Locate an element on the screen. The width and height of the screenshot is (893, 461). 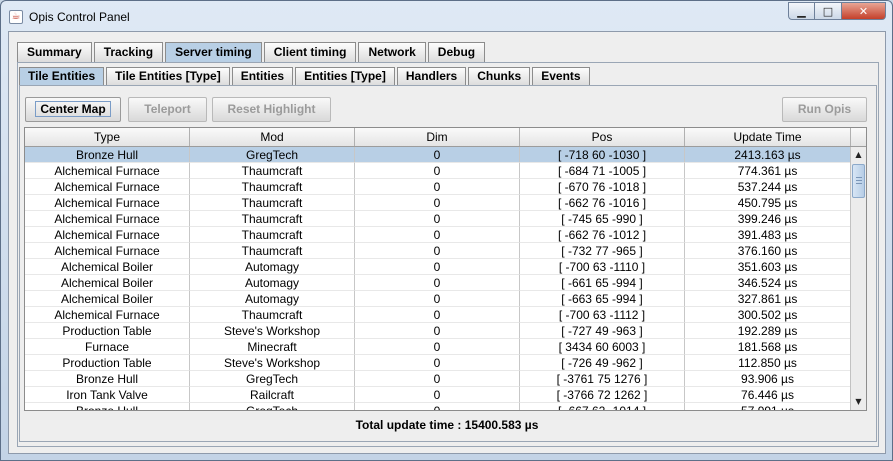
minimize-button: ▁ is located at coordinates (801, 11).